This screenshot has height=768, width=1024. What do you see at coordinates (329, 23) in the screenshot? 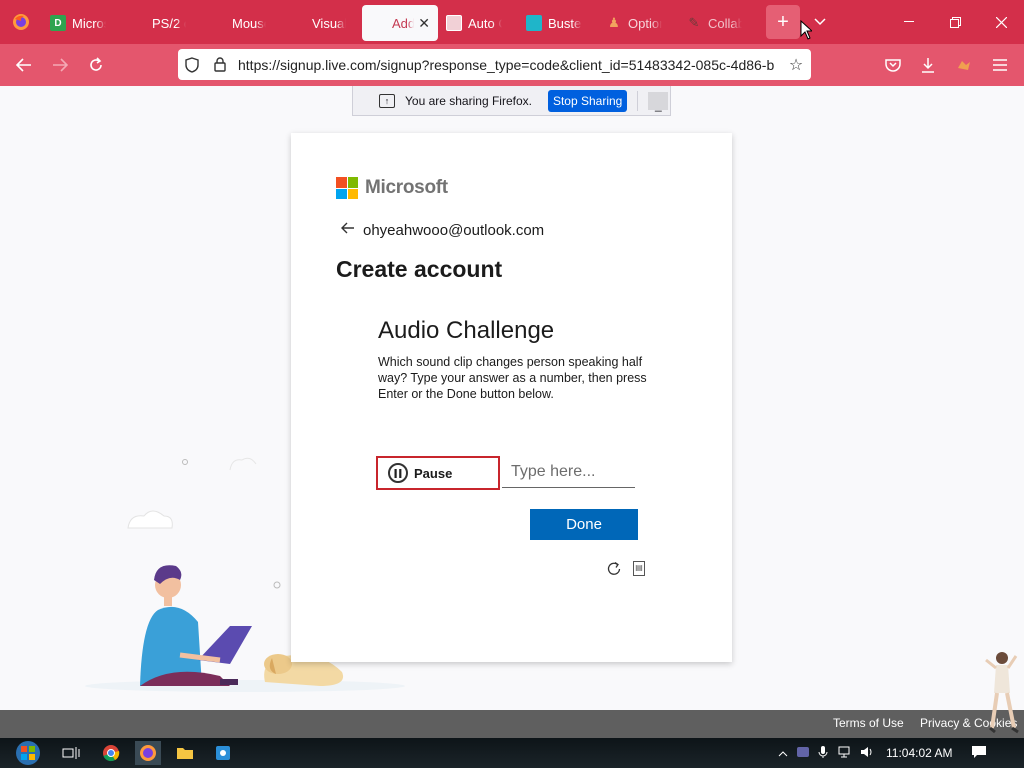
I see `tab-label: Visual` at bounding box center [329, 23].